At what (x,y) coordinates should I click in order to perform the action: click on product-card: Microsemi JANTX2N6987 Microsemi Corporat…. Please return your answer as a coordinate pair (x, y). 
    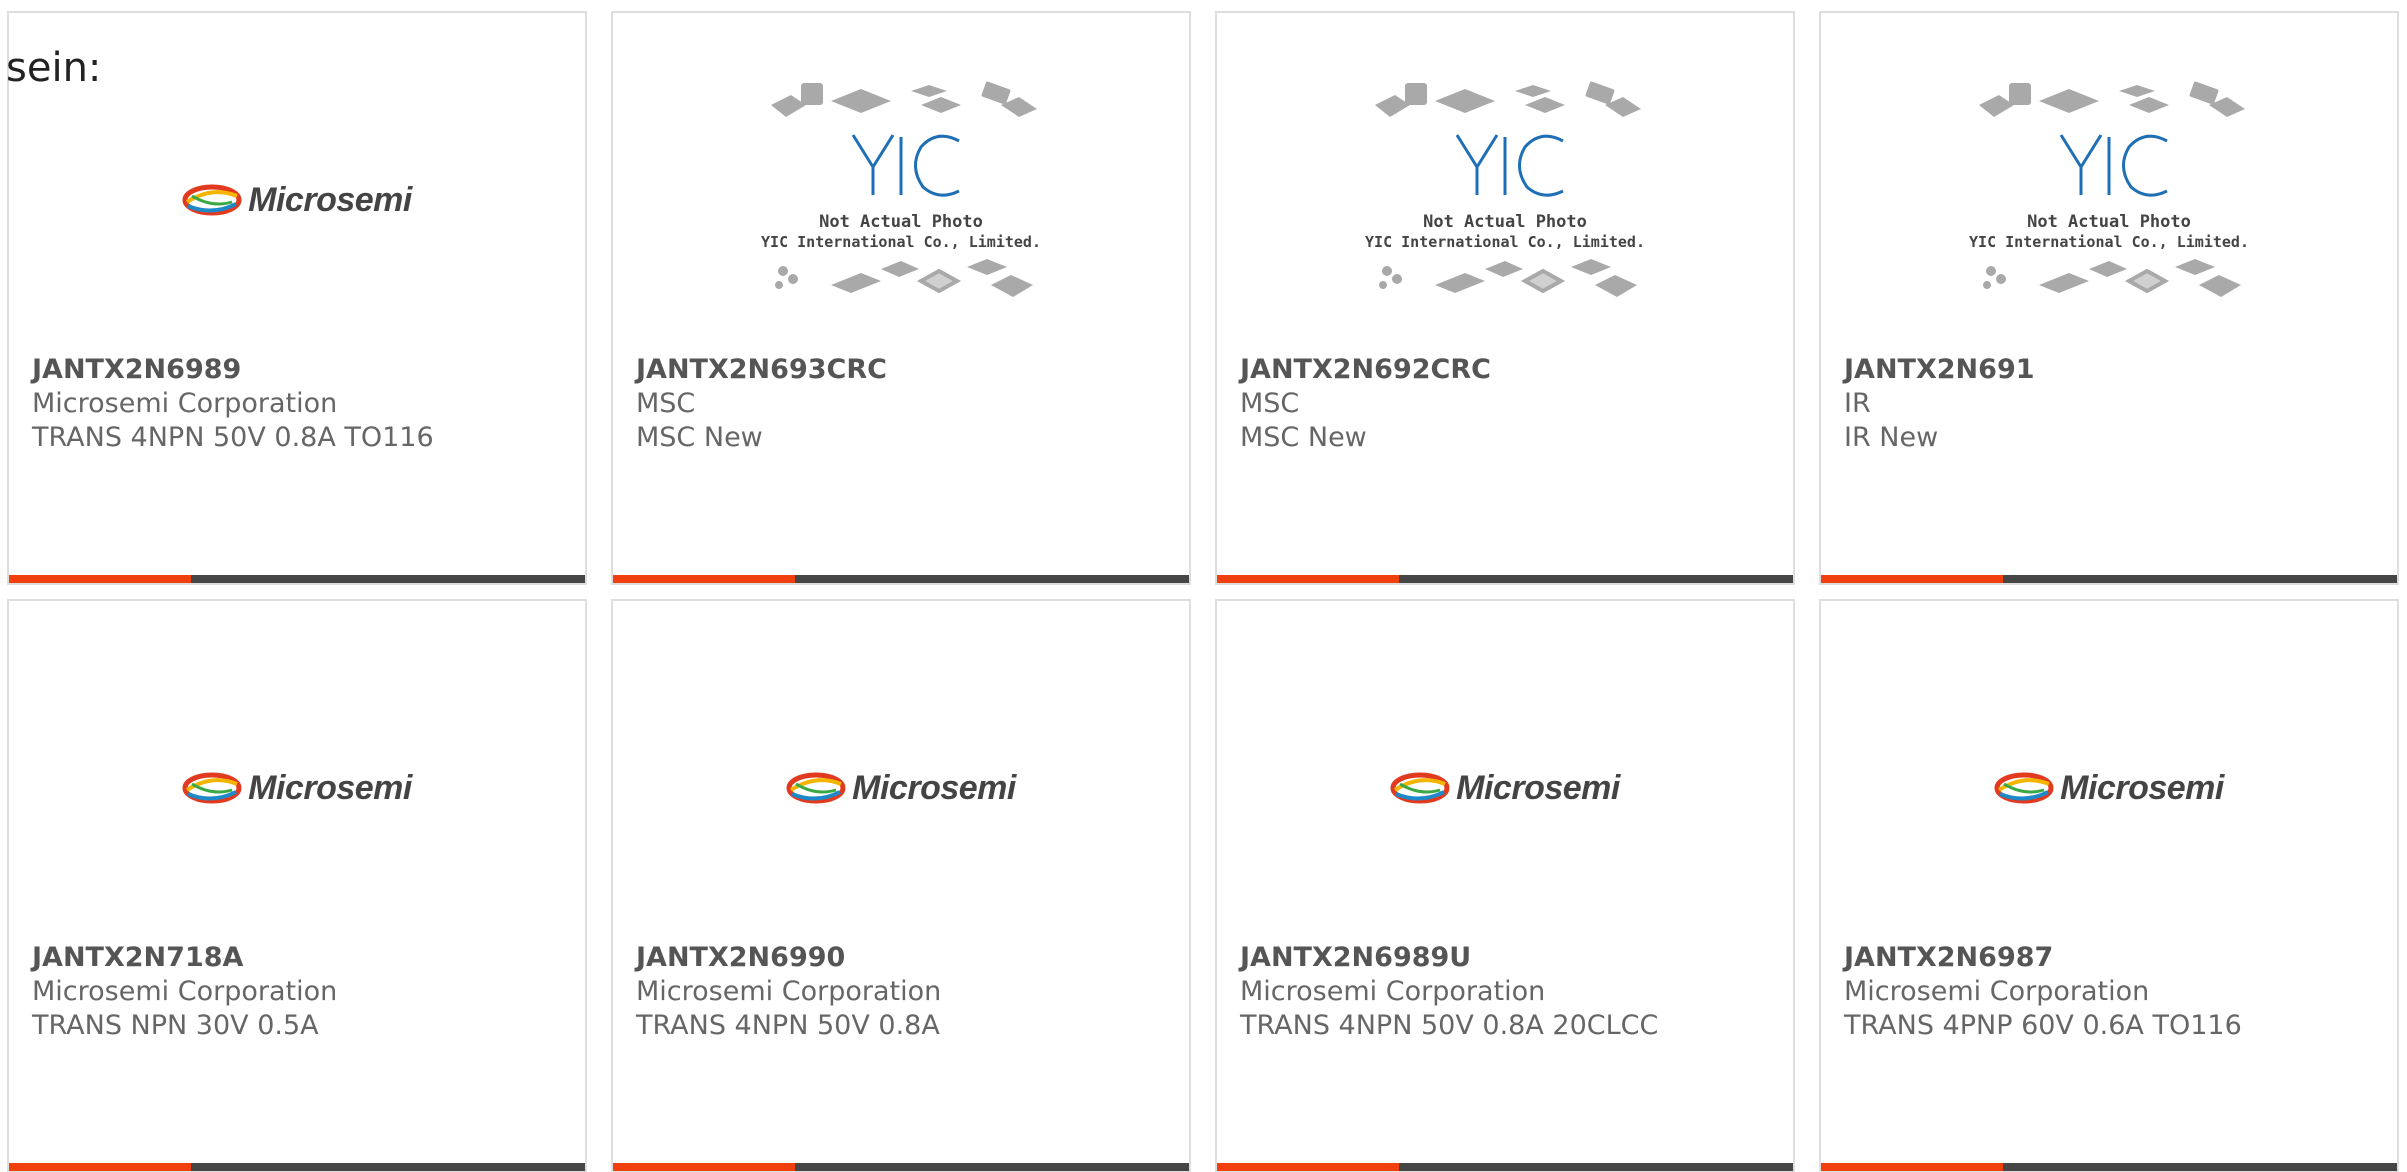
    Looking at the image, I should click on (2109, 885).